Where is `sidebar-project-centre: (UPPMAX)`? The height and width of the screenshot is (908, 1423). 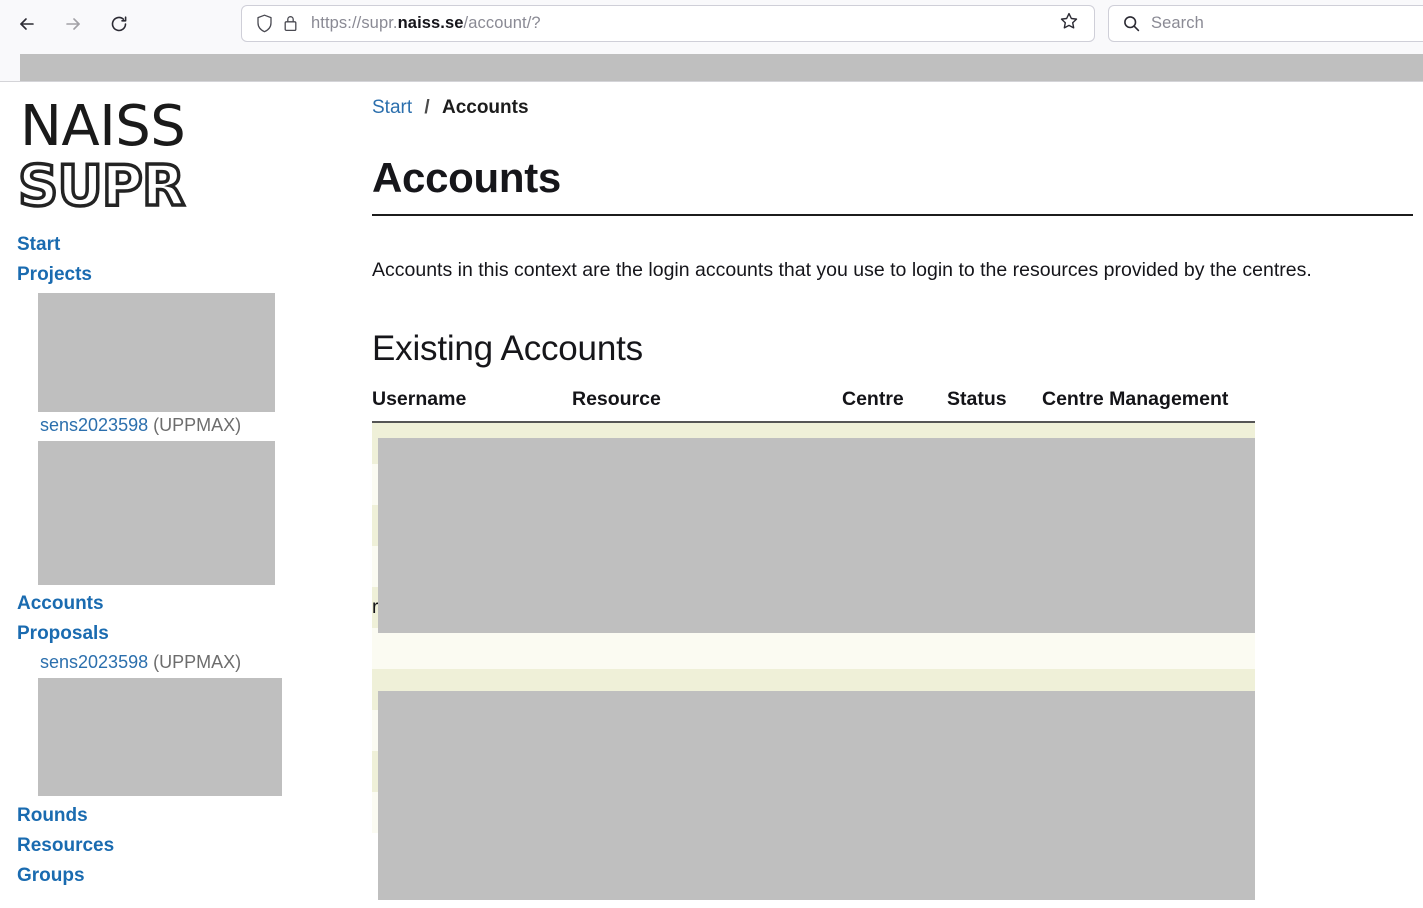
sidebar-project-centre: (UPPMAX) is located at coordinates (197, 425).